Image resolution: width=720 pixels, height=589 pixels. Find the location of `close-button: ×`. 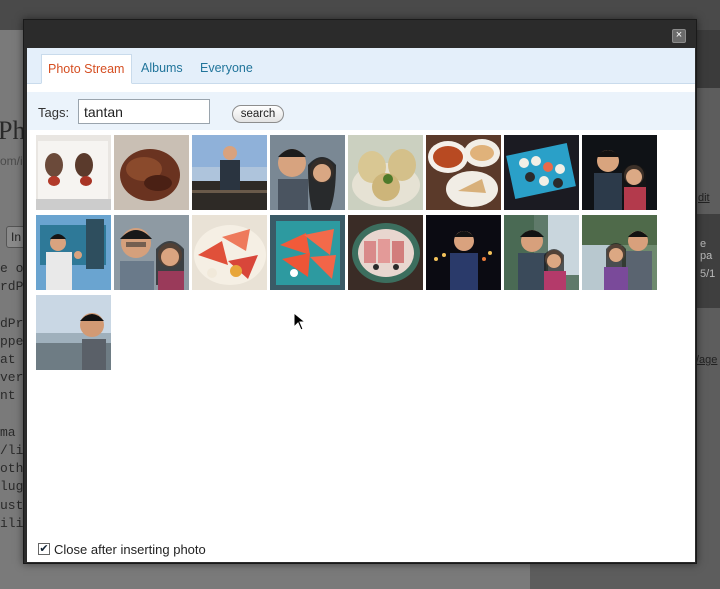

close-button: × is located at coordinates (679, 36).